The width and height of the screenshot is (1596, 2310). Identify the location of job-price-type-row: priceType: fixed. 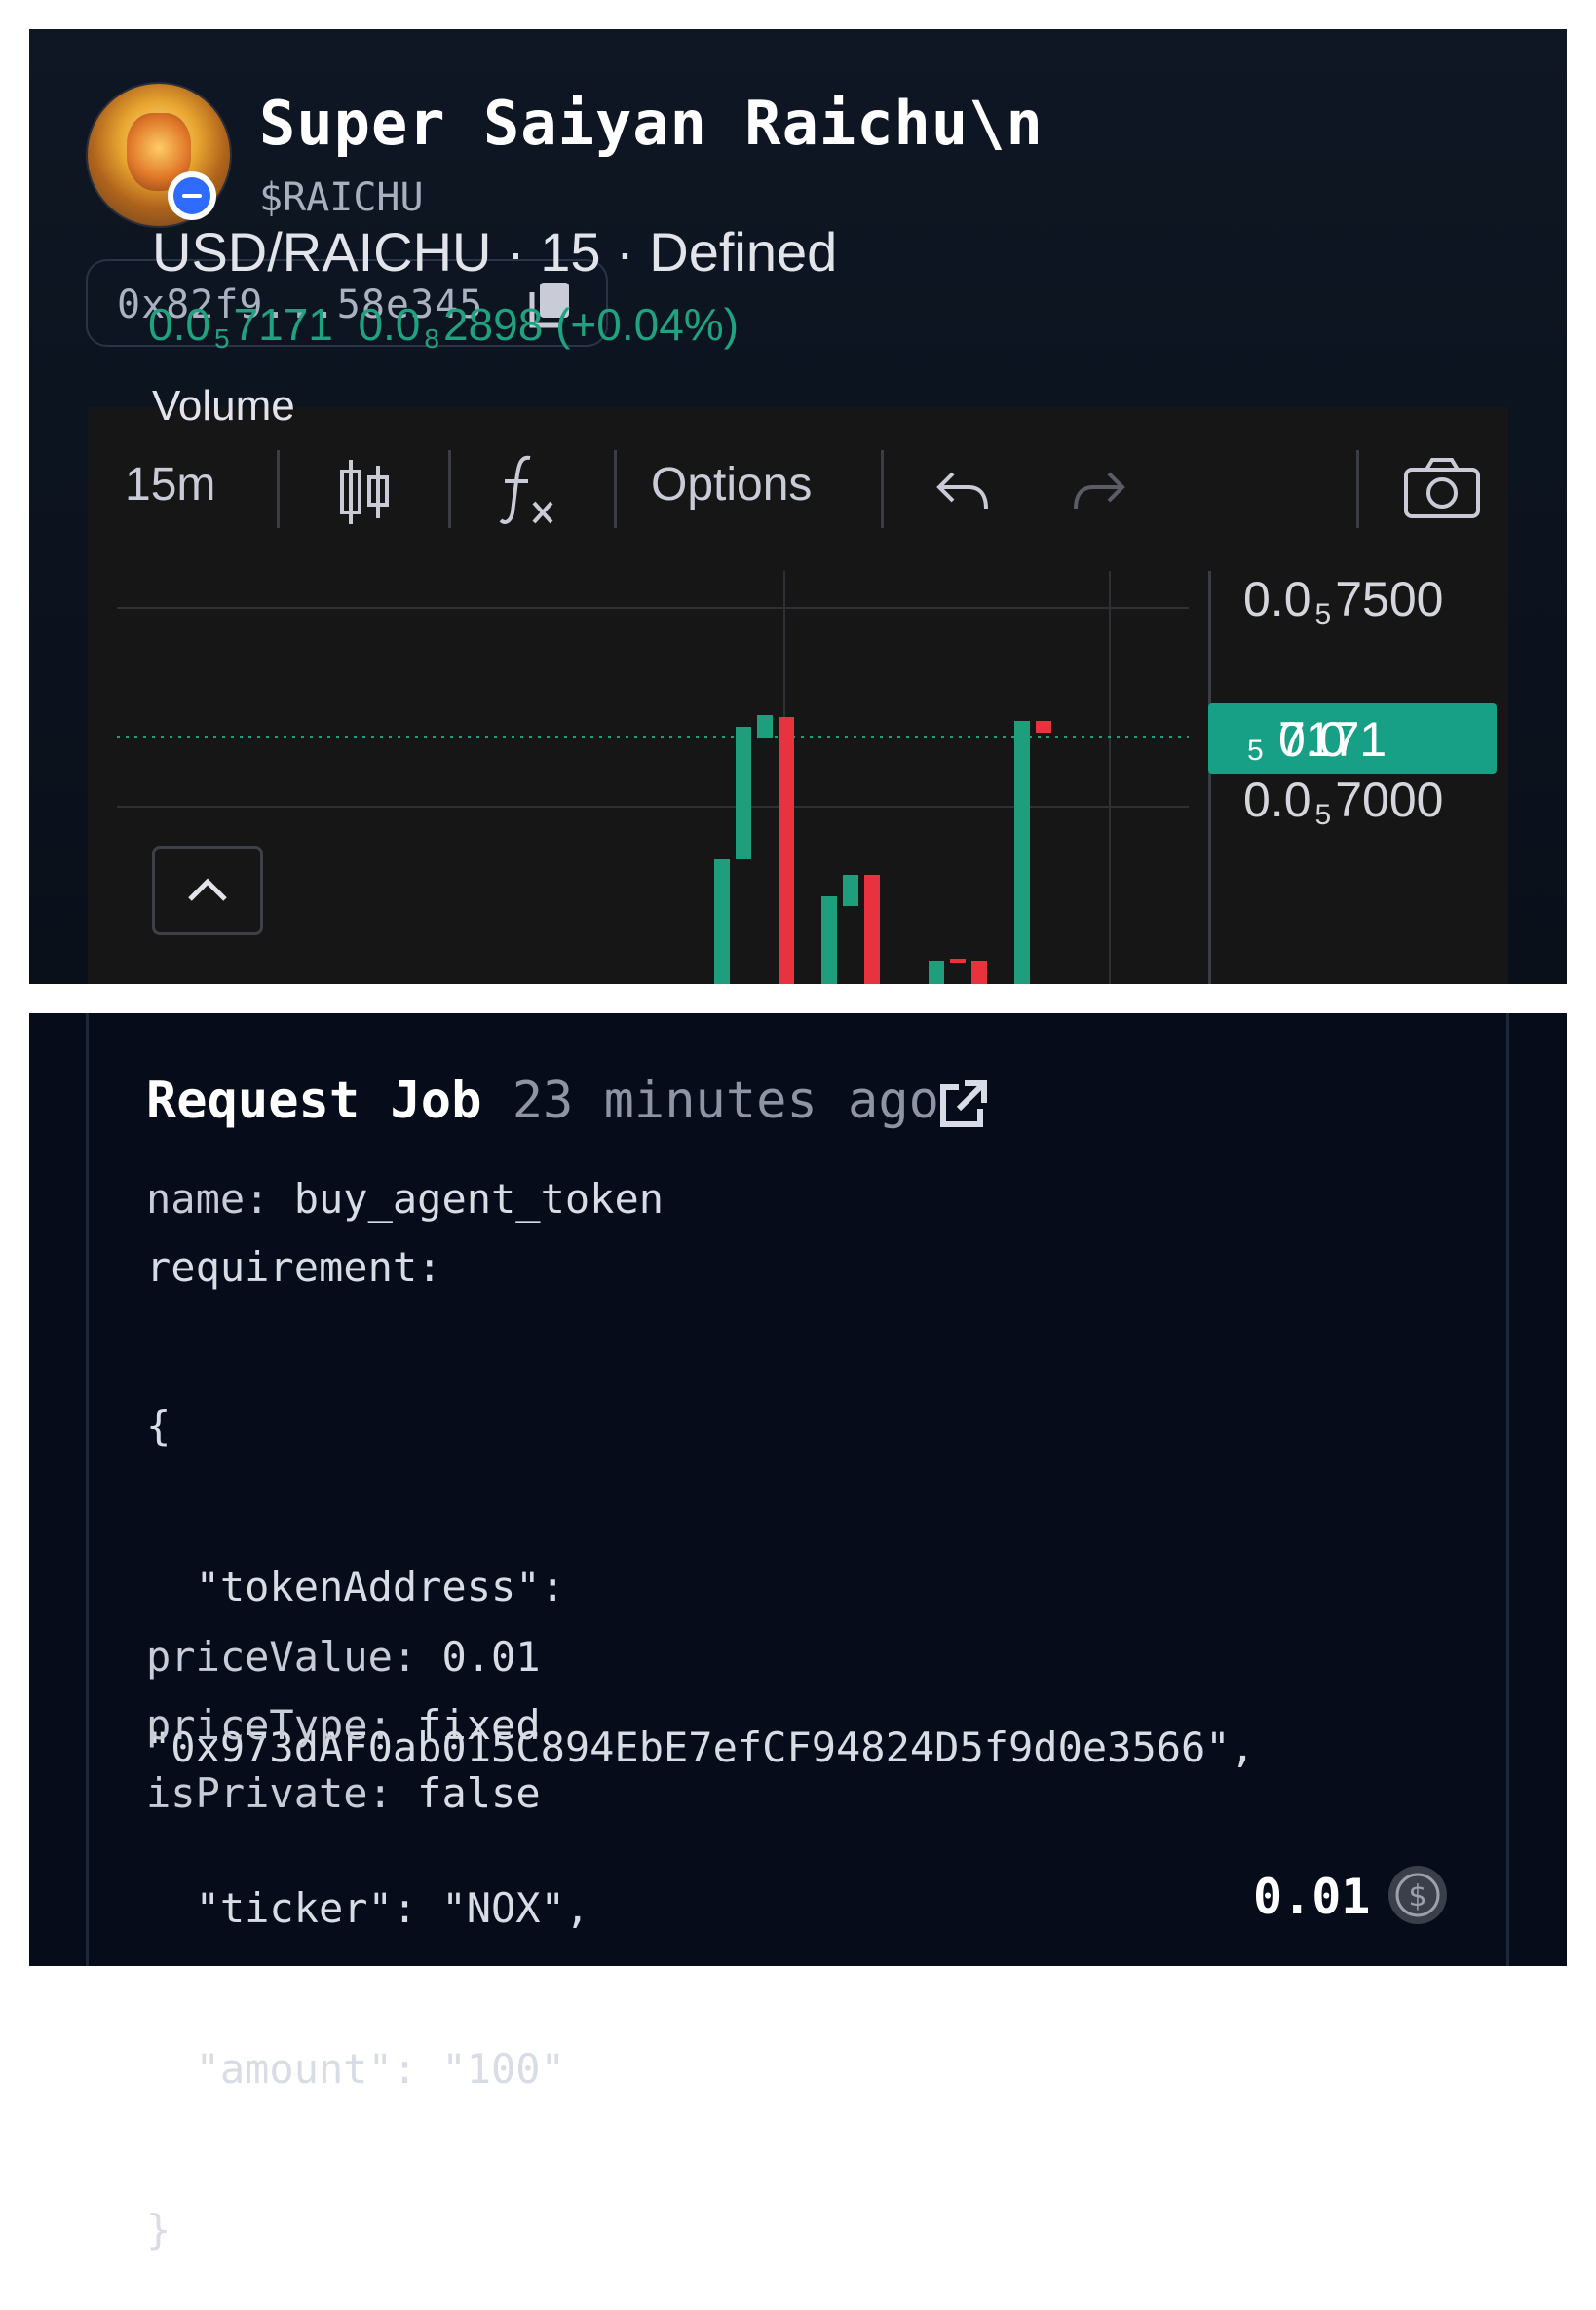
(344, 1725).